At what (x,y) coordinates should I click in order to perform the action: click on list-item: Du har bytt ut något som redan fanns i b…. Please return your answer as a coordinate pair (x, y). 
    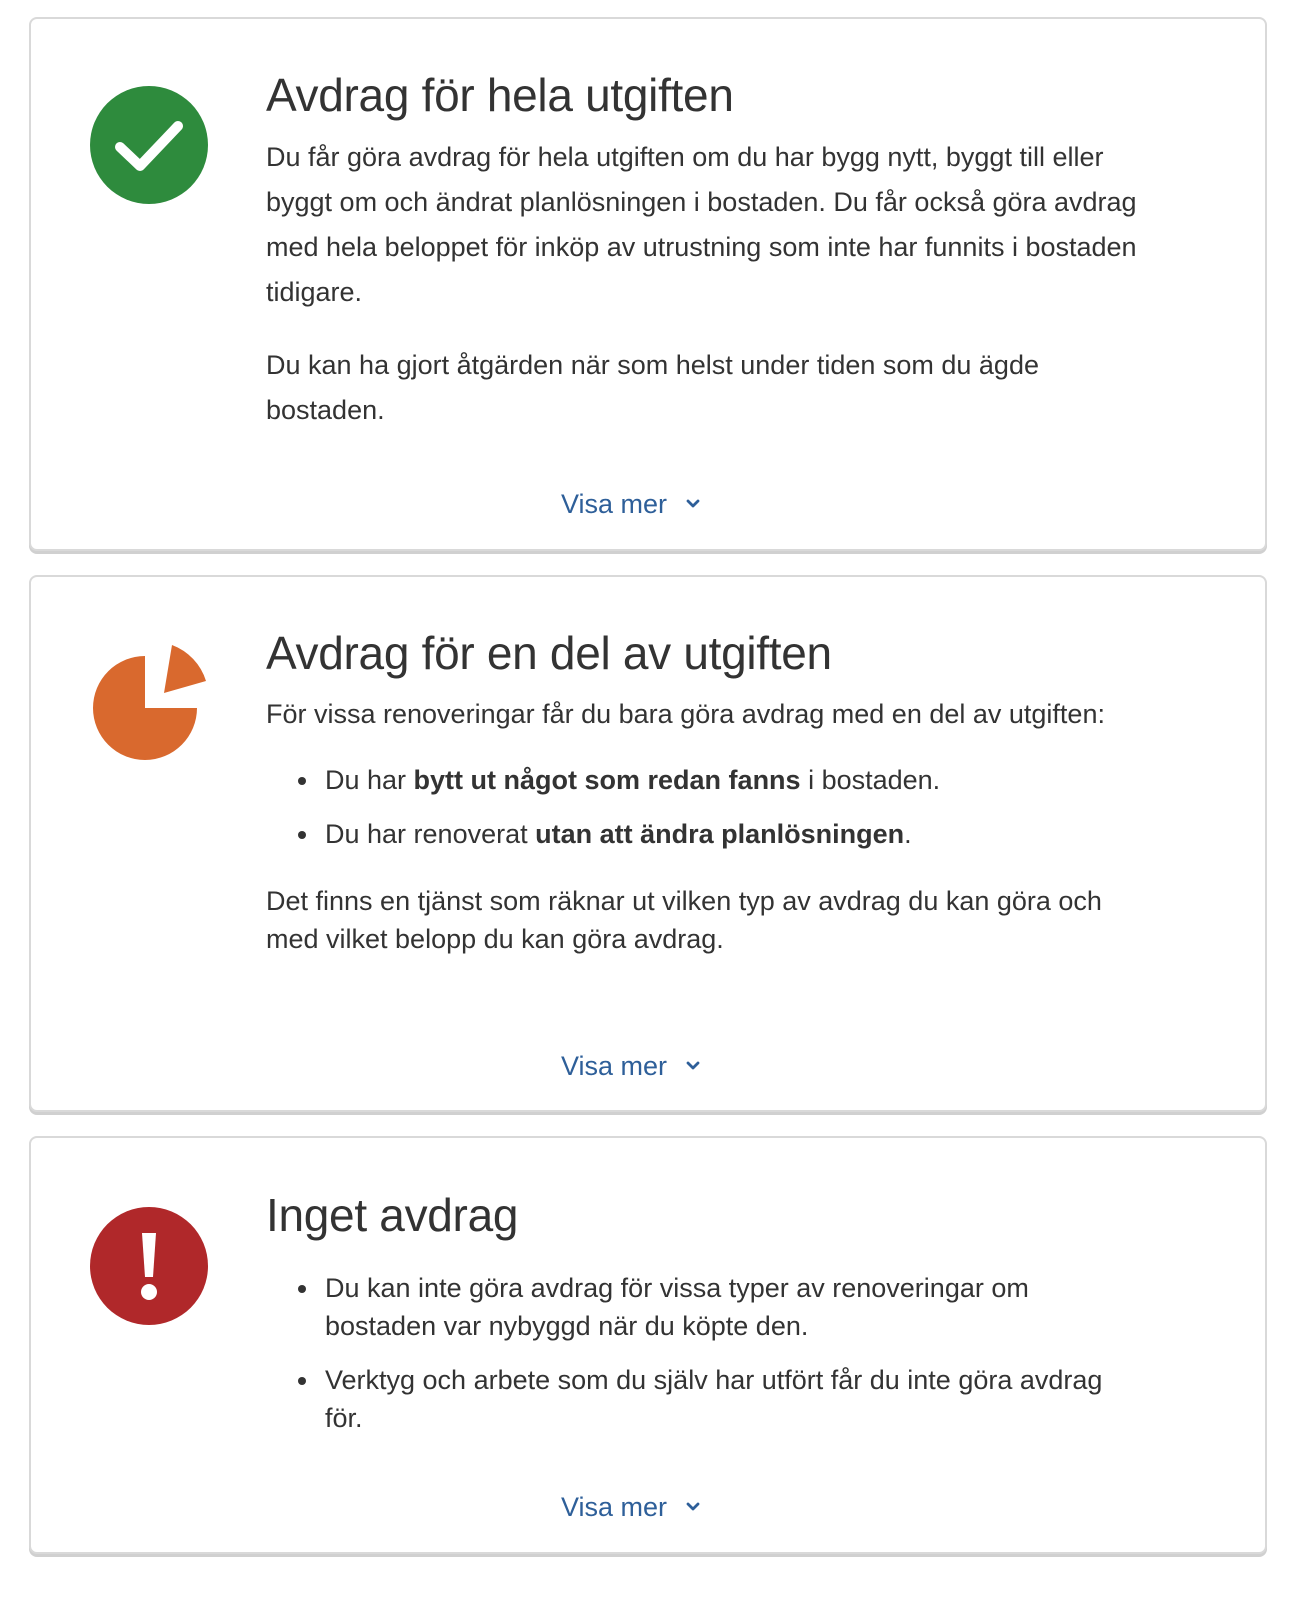
    Looking at the image, I should click on (706, 780).